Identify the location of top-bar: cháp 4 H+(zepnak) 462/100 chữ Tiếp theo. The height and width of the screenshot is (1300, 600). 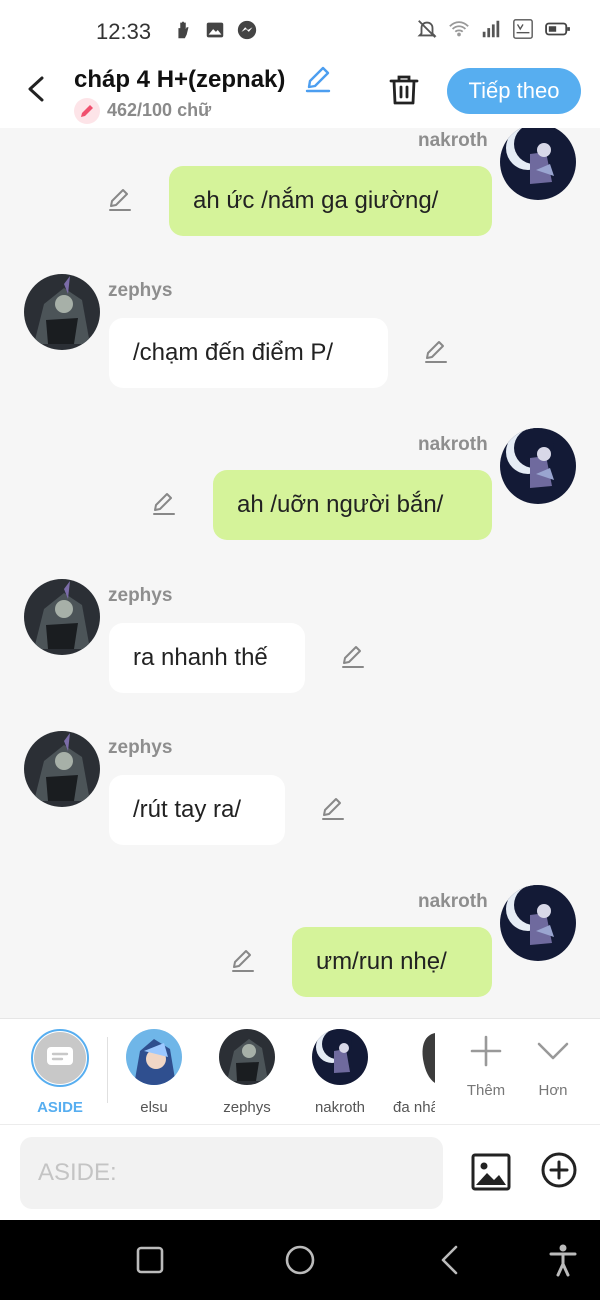
(300, 94).